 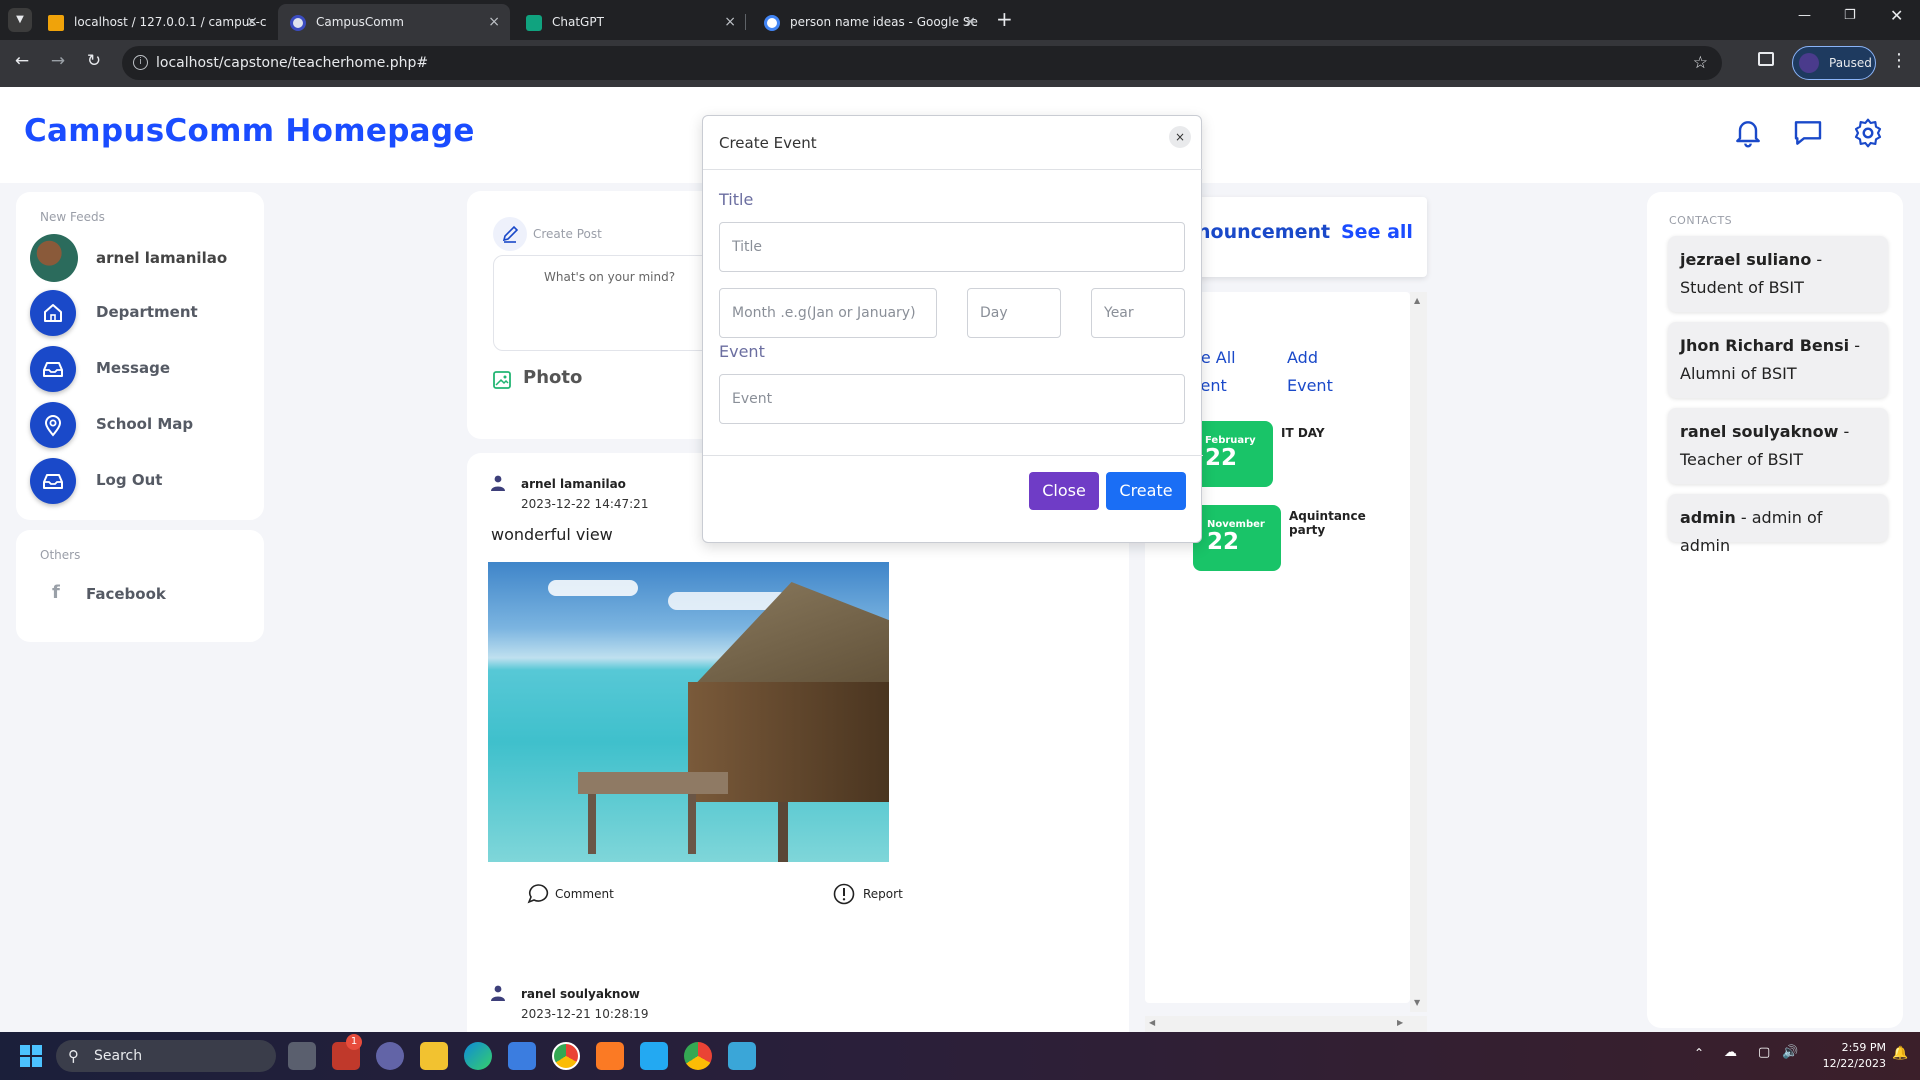 What do you see at coordinates (742, 351) in the screenshot?
I see `event-field-label: Event` at bounding box center [742, 351].